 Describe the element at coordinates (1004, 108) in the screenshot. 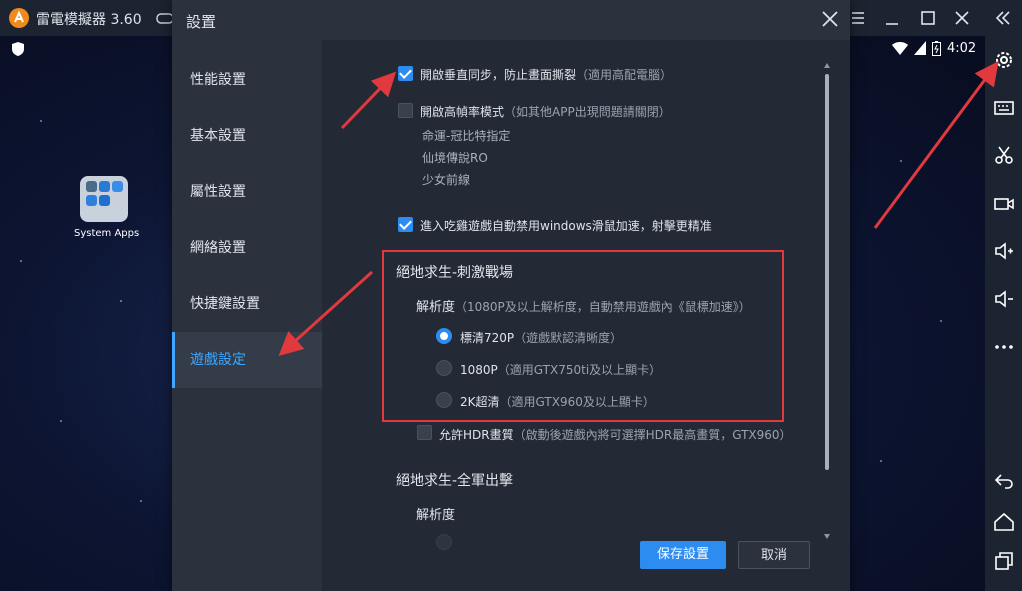

I see `keyboard-icon` at that location.